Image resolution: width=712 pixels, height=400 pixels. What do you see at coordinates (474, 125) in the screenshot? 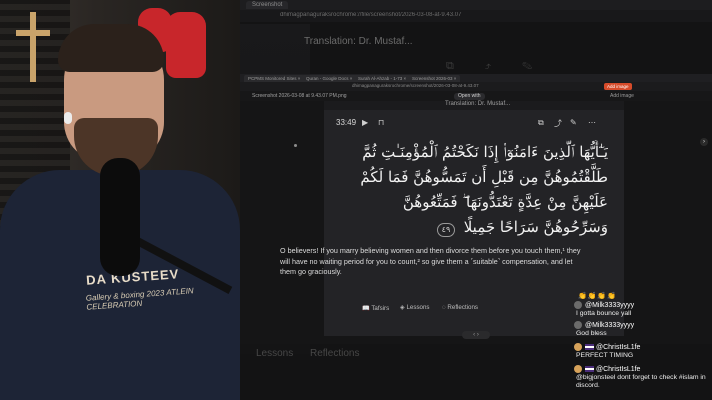
I see `verse-controls: 33:49 ▶ ⊓ ⧉ ⤴ ✎ ⋯` at bounding box center [474, 125].